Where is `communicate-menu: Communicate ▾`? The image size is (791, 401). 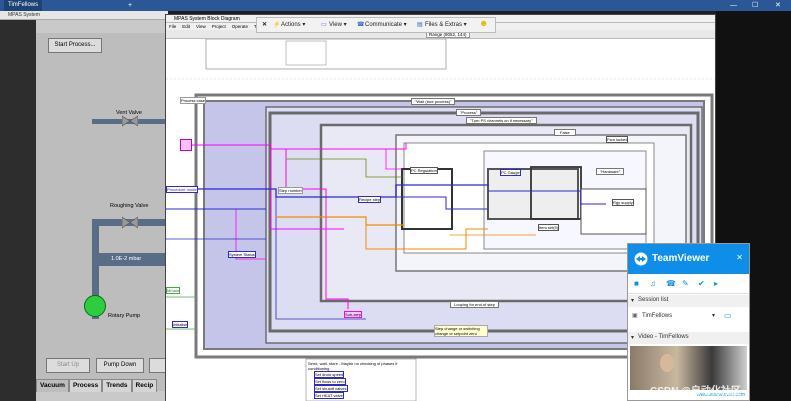
communicate-menu: Communicate ▾ is located at coordinates (386, 25).